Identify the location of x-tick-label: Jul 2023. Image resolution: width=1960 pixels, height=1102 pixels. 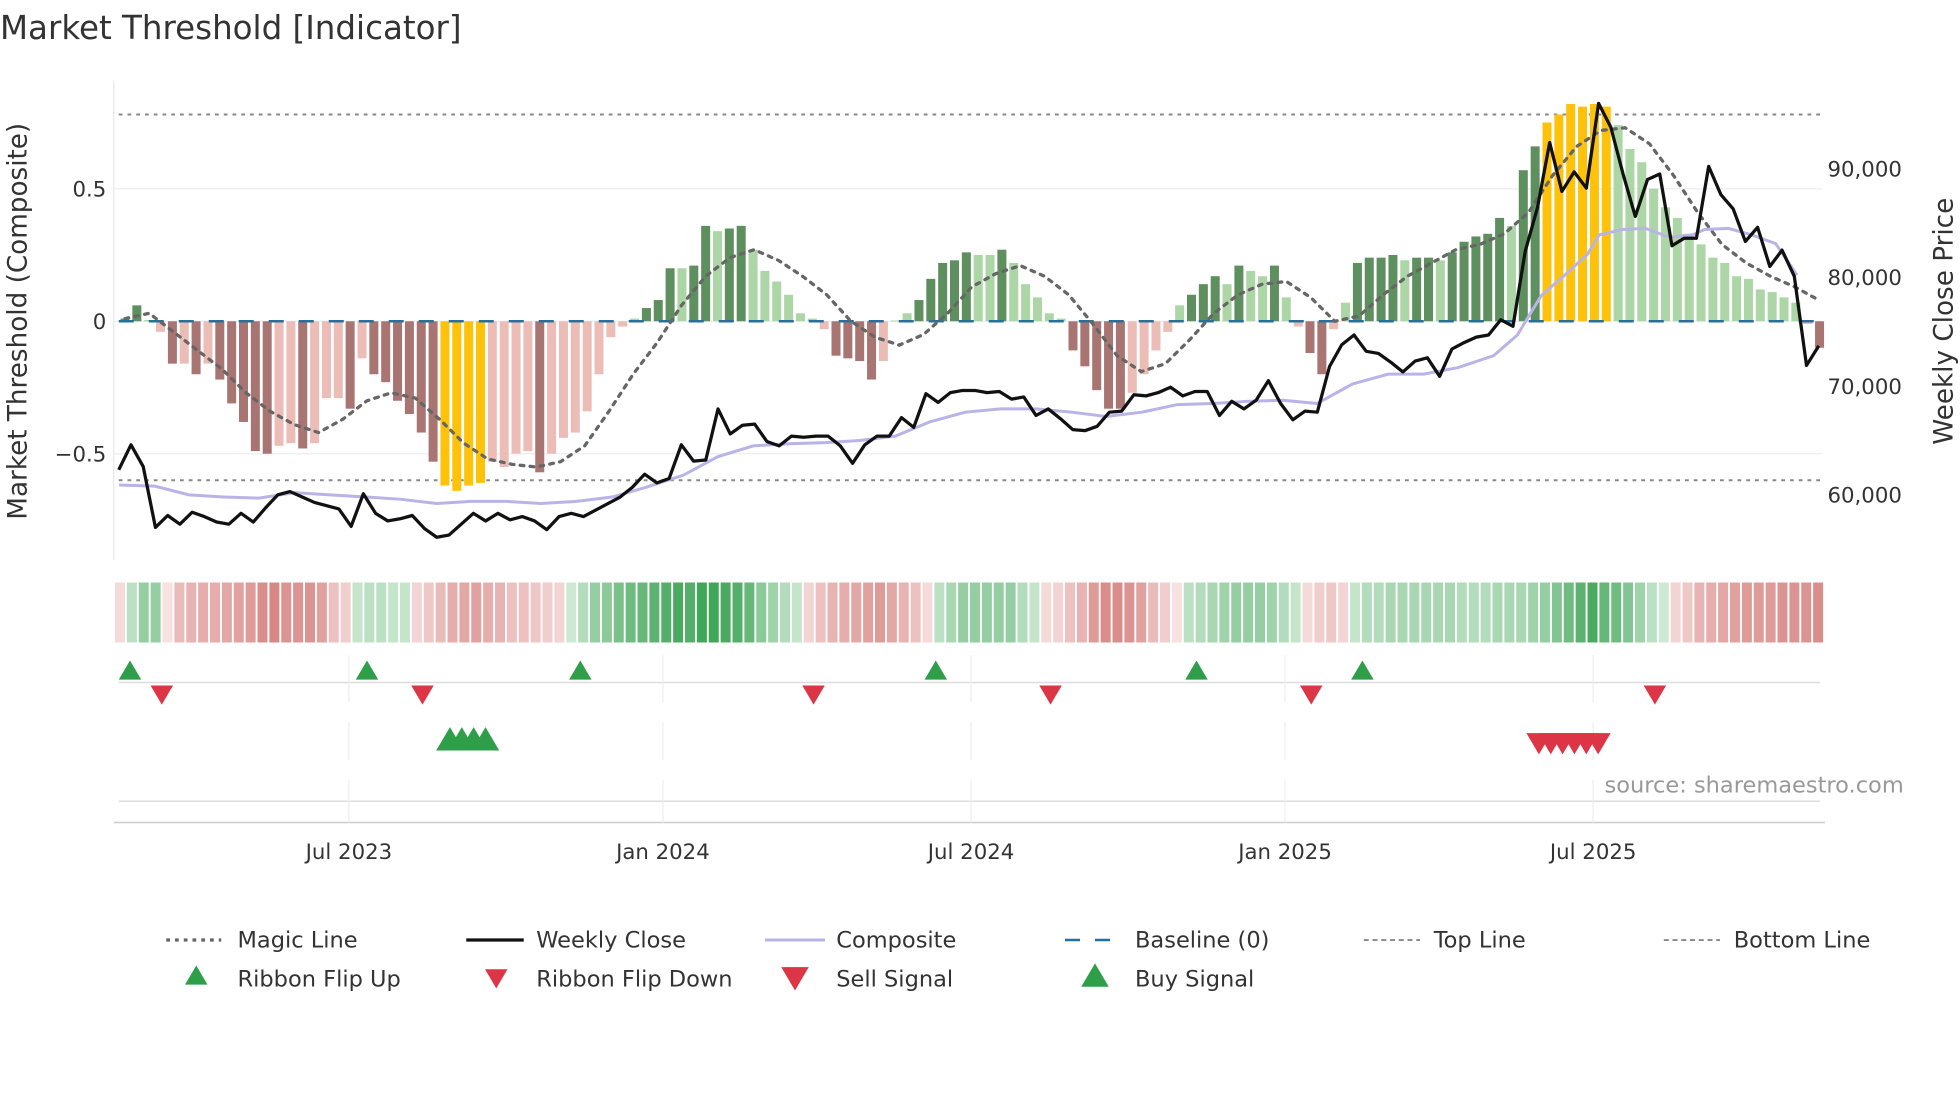
(348, 852).